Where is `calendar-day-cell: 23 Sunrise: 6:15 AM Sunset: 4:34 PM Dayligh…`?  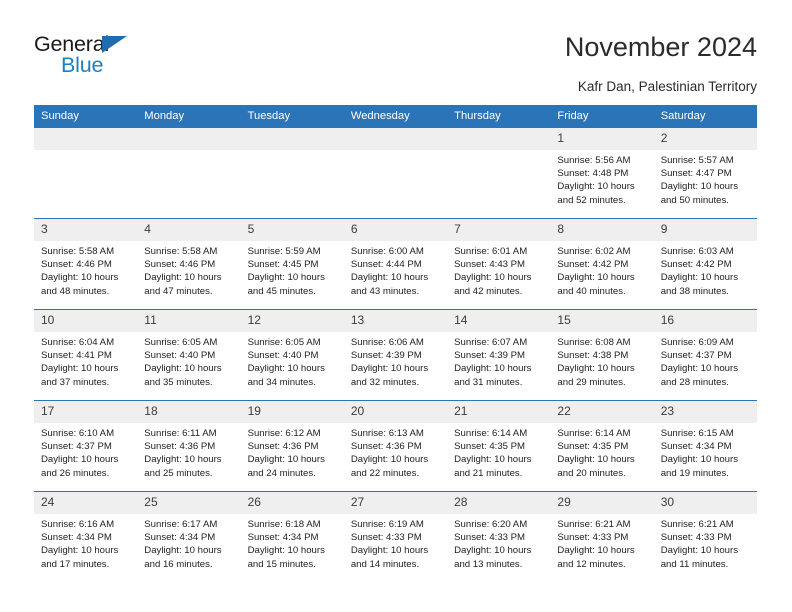
calendar-day-cell: 23 Sunrise: 6:15 AM Sunset: 4:34 PM Dayligh… is located at coordinates (705, 446).